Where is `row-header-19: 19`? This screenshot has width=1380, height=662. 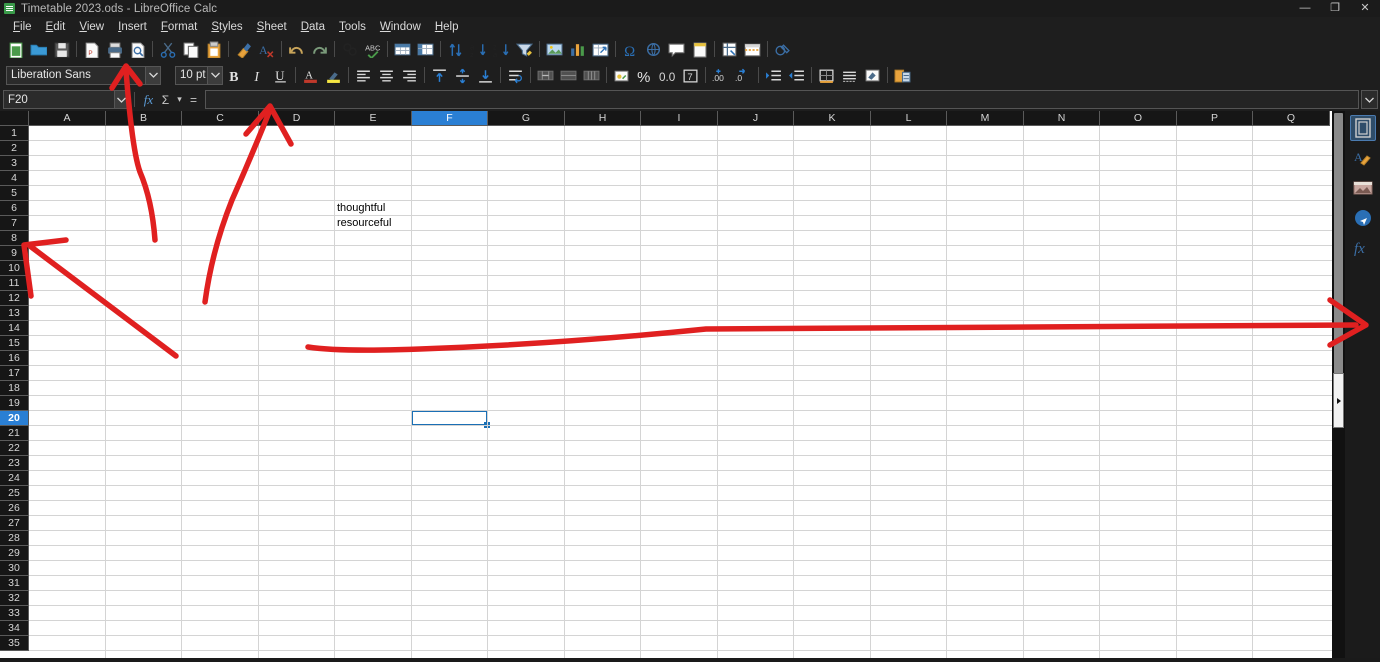
row-header-19: 19 is located at coordinates (14, 403).